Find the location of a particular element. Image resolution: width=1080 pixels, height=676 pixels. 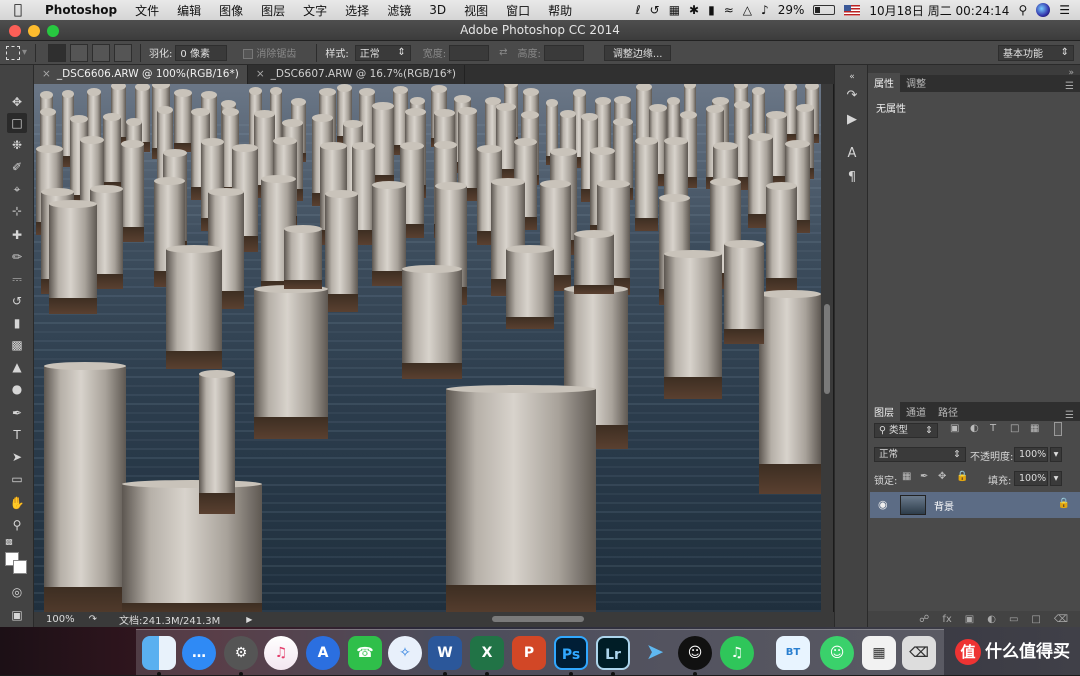

layer-filter-select: ⚲ 类型 ⇕ is located at coordinates (906, 430).